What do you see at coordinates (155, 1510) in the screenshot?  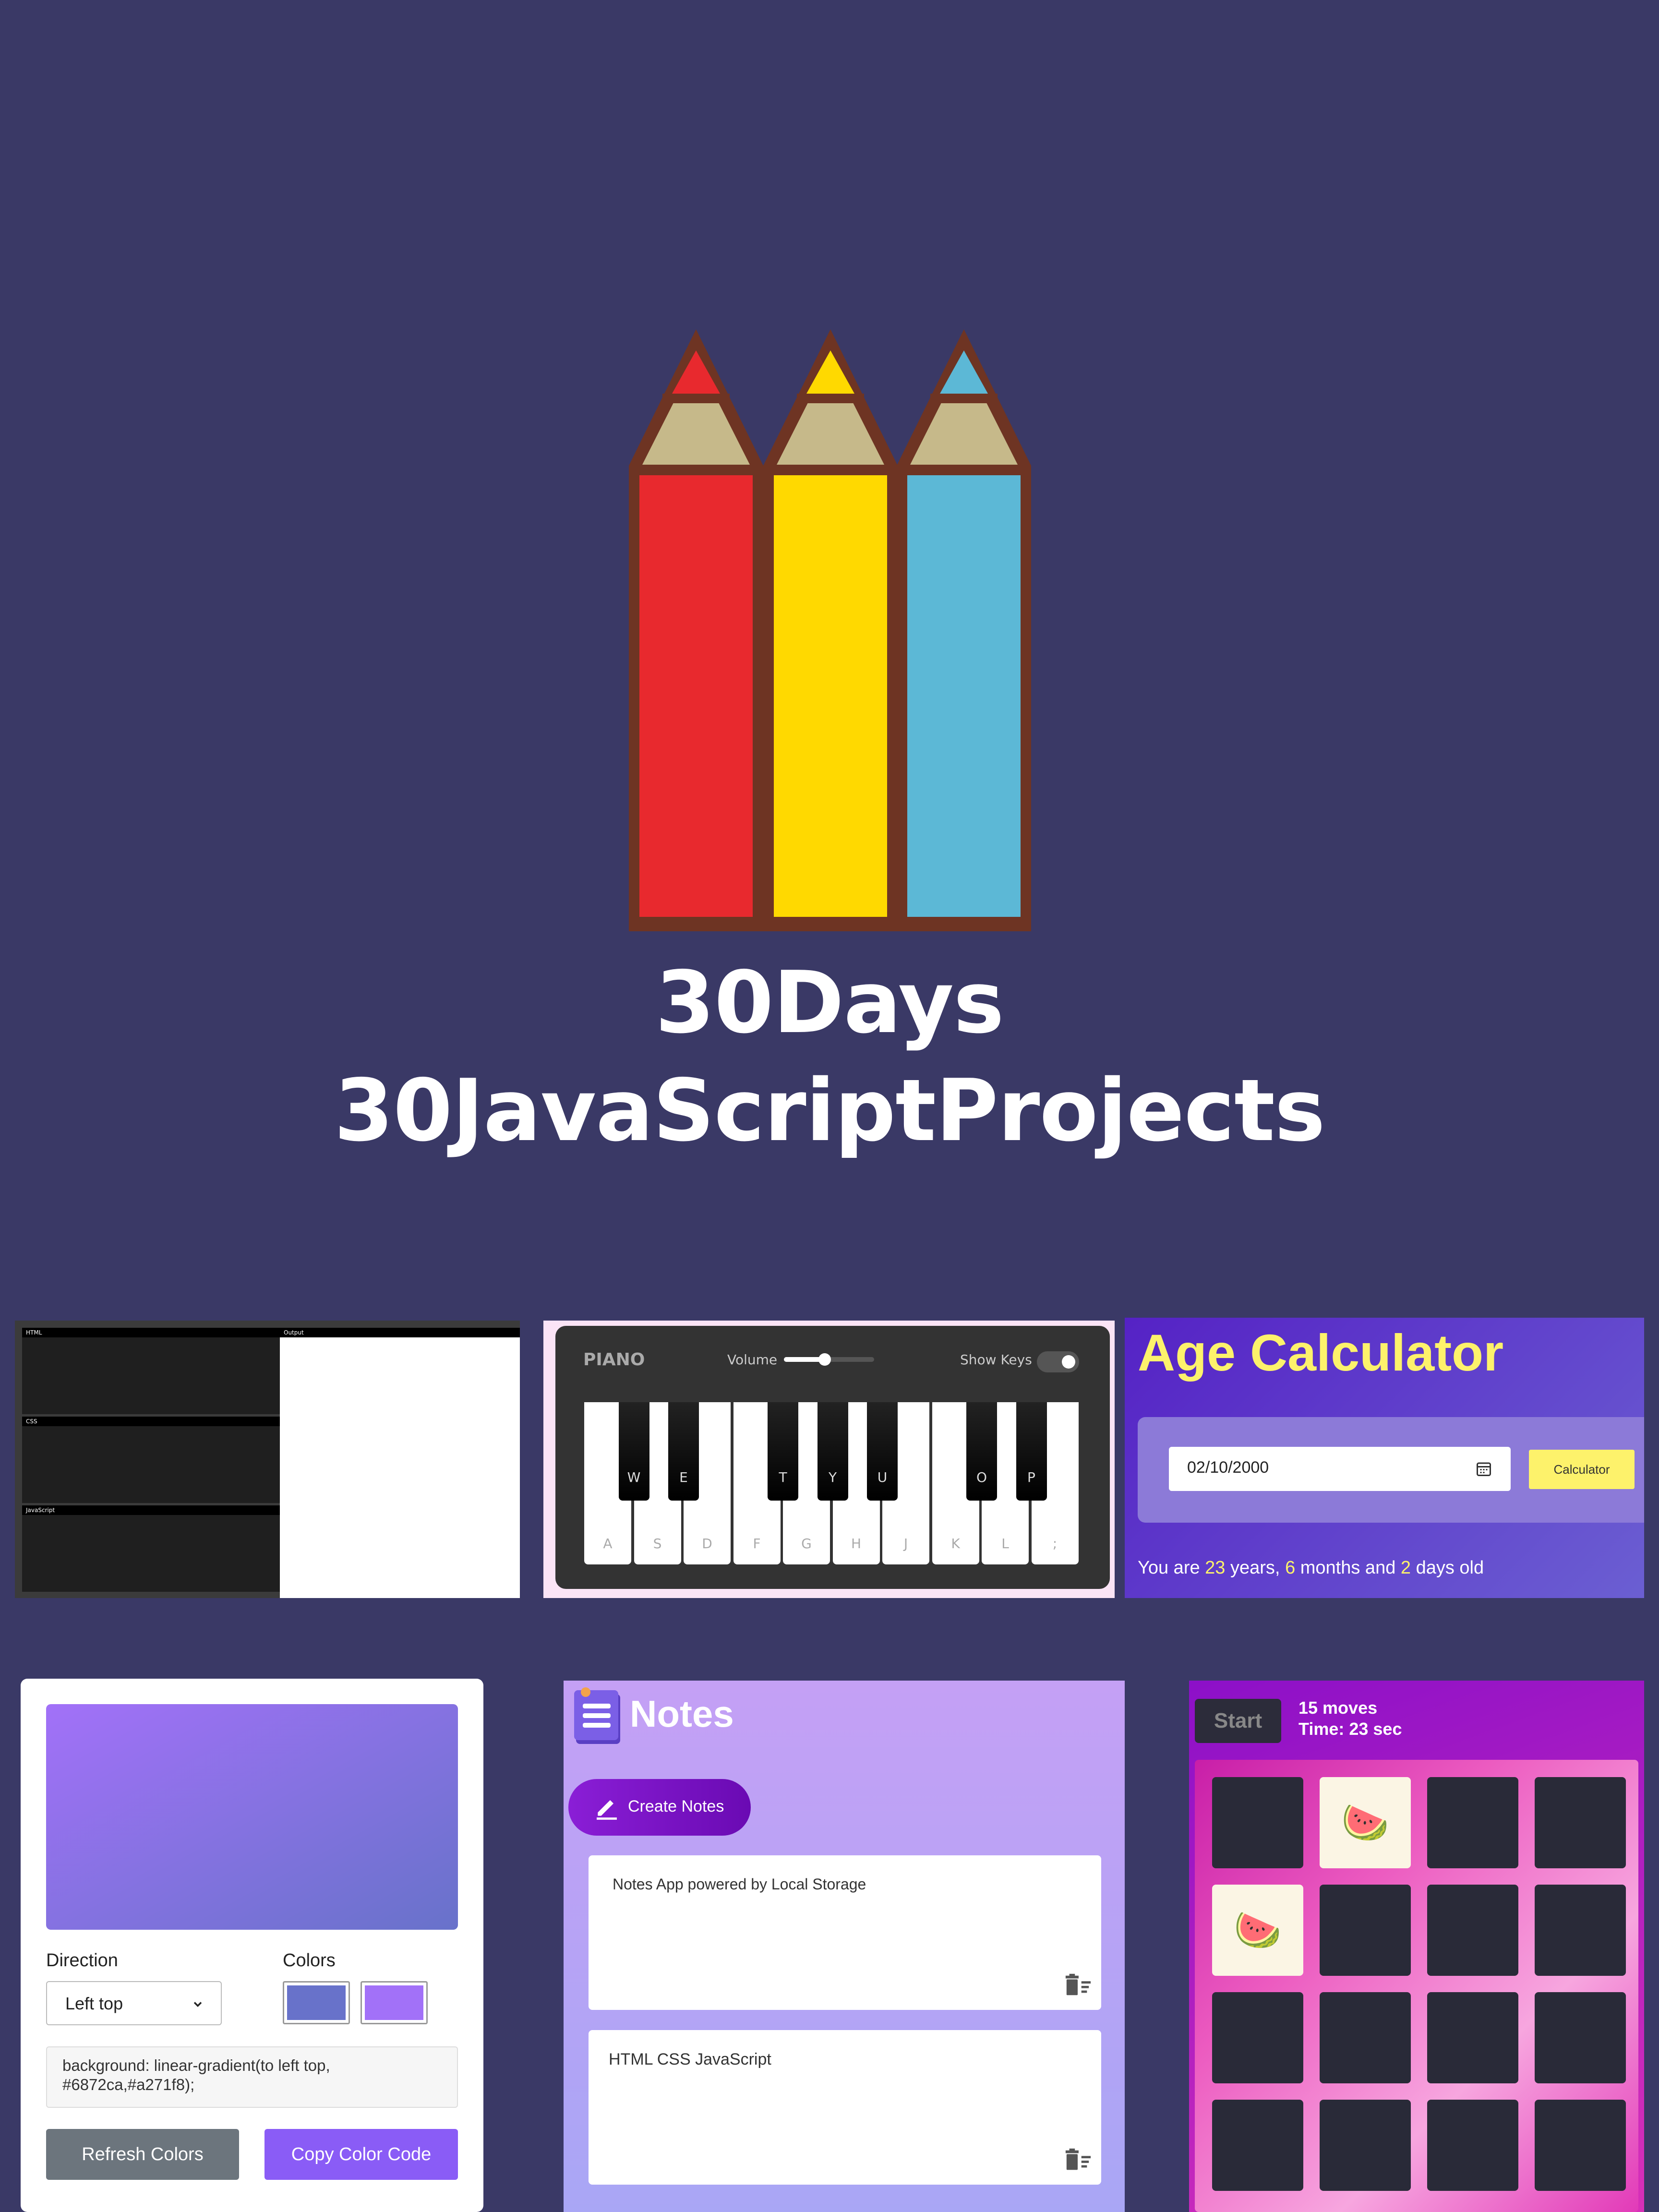 I see `javascript-pane-header: JavaScript` at bounding box center [155, 1510].